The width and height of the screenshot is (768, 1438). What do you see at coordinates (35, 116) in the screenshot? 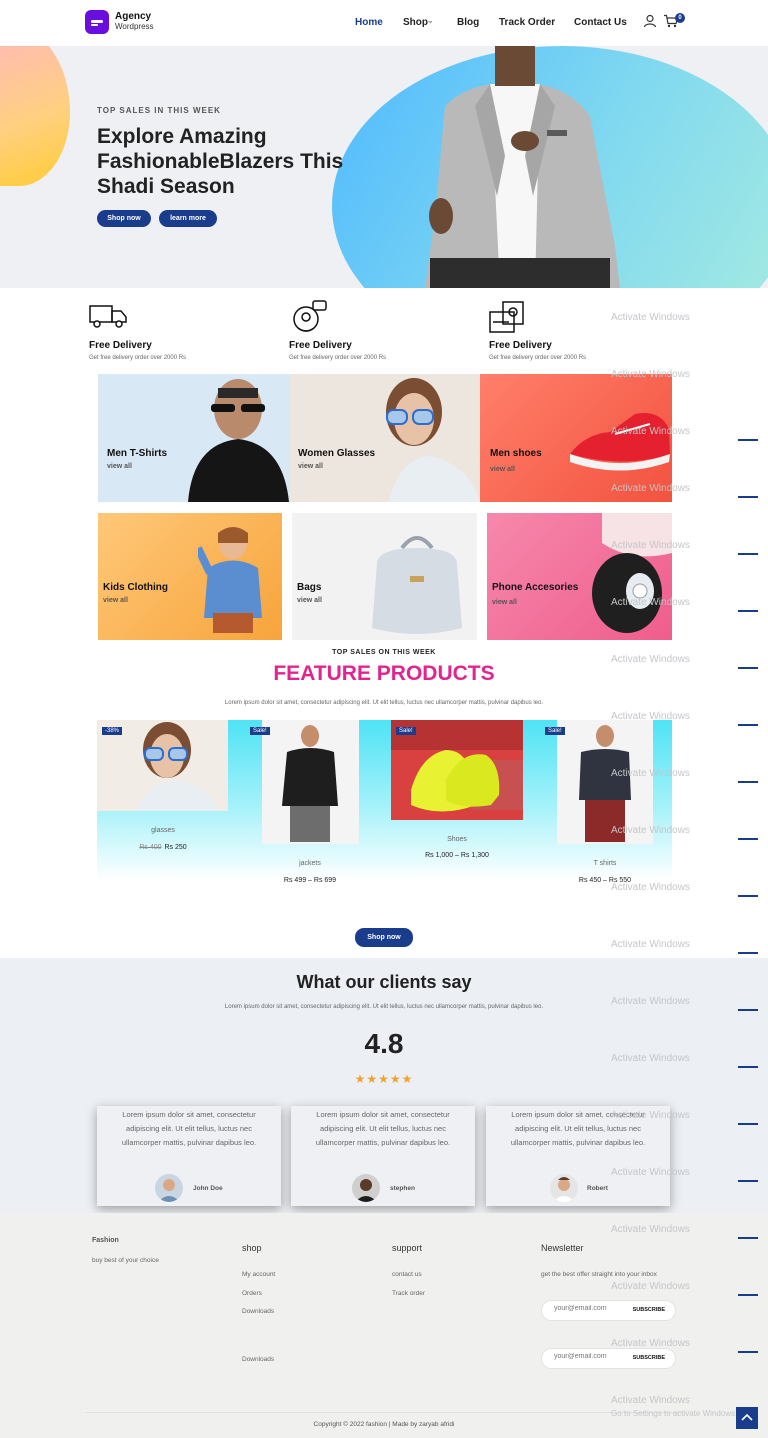
I see `decorative-blob` at bounding box center [35, 116].